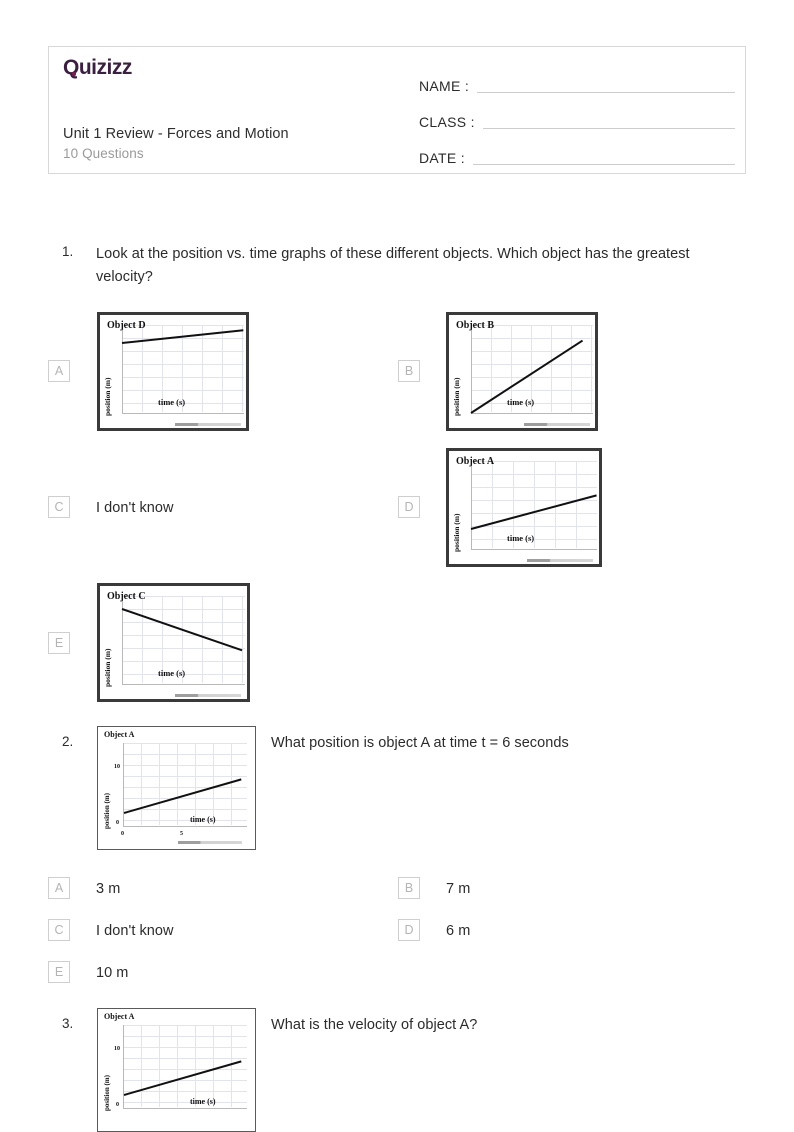 The height and width of the screenshot is (1132, 794). Describe the element at coordinates (606, 92) in the screenshot. I see `name-input` at that location.